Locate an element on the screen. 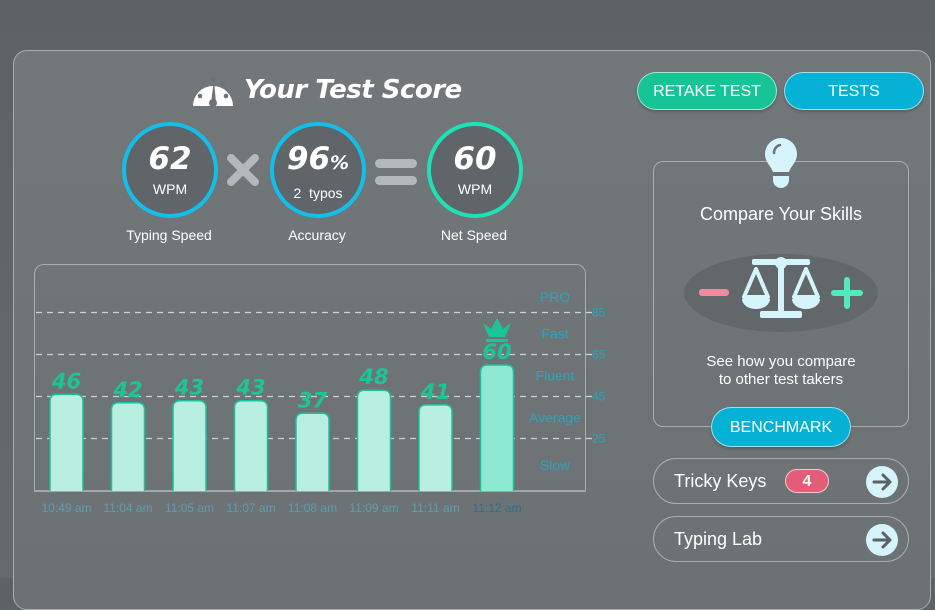 Image resolution: width=935 pixels, height=610 pixels. compare-title: Compare Your Skills is located at coordinates (781, 214).